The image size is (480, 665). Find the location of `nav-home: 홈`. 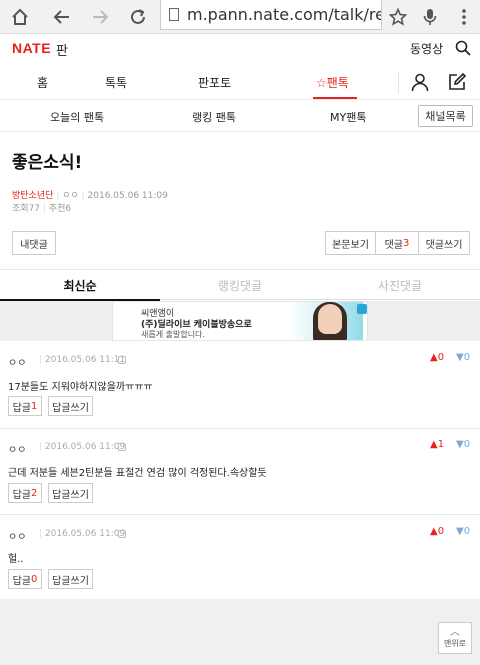

nav-home: 홈 is located at coordinates (42, 82).